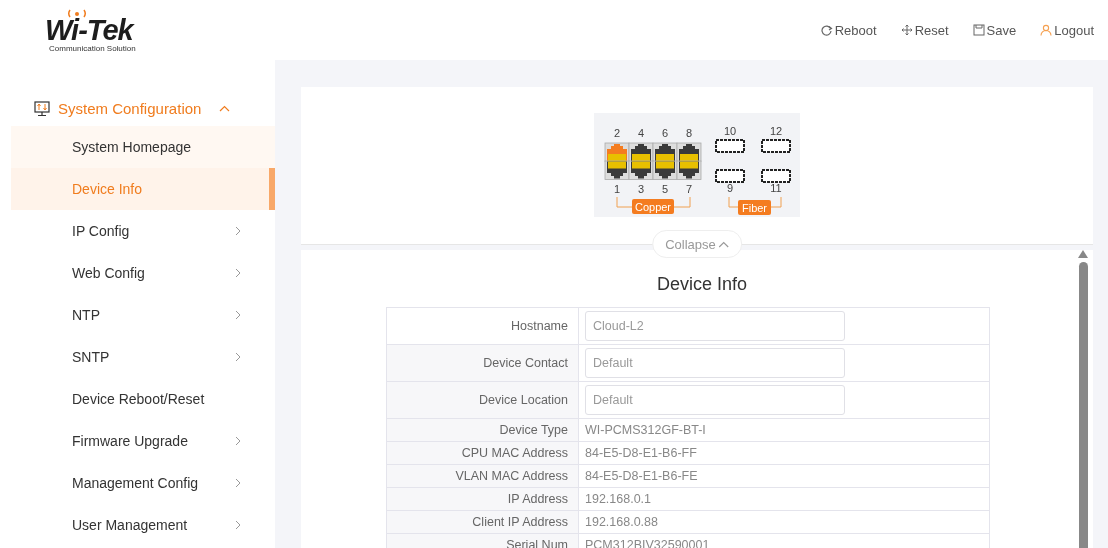 Image resolution: width=1108 pixels, height=548 pixels. I want to click on refresh-icon, so click(826, 30).